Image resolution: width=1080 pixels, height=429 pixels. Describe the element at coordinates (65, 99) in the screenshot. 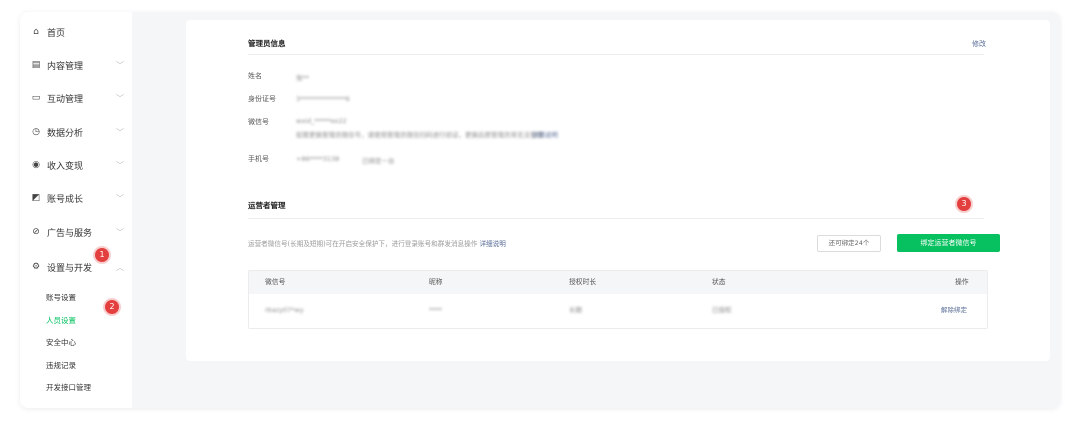

I see `sidebar-item-label: 互动管理` at that location.